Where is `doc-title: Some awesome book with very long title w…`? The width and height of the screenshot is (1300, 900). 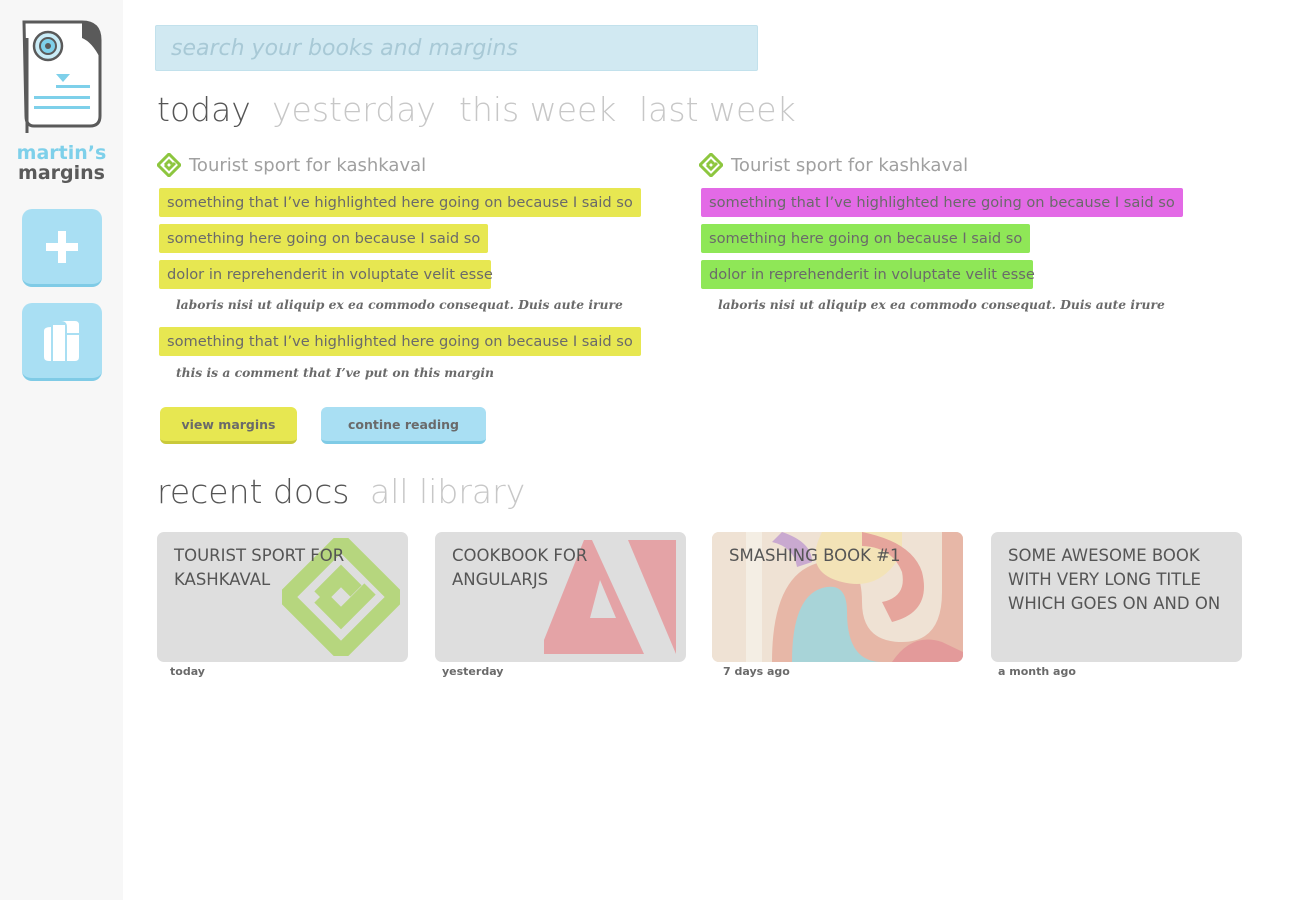 doc-title: Some awesome book with very long title w… is located at coordinates (1114, 579).